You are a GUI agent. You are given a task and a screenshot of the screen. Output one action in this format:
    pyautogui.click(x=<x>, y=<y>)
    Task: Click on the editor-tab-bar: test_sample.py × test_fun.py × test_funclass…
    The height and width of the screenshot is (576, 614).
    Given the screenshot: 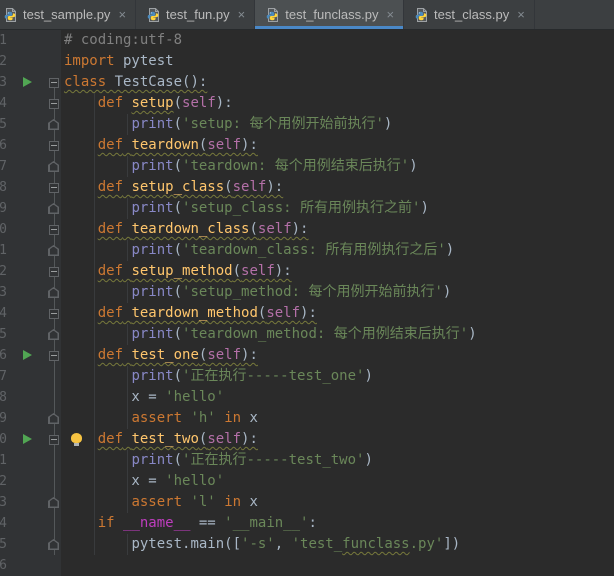 What is the action you would take?
    pyautogui.click(x=307, y=15)
    